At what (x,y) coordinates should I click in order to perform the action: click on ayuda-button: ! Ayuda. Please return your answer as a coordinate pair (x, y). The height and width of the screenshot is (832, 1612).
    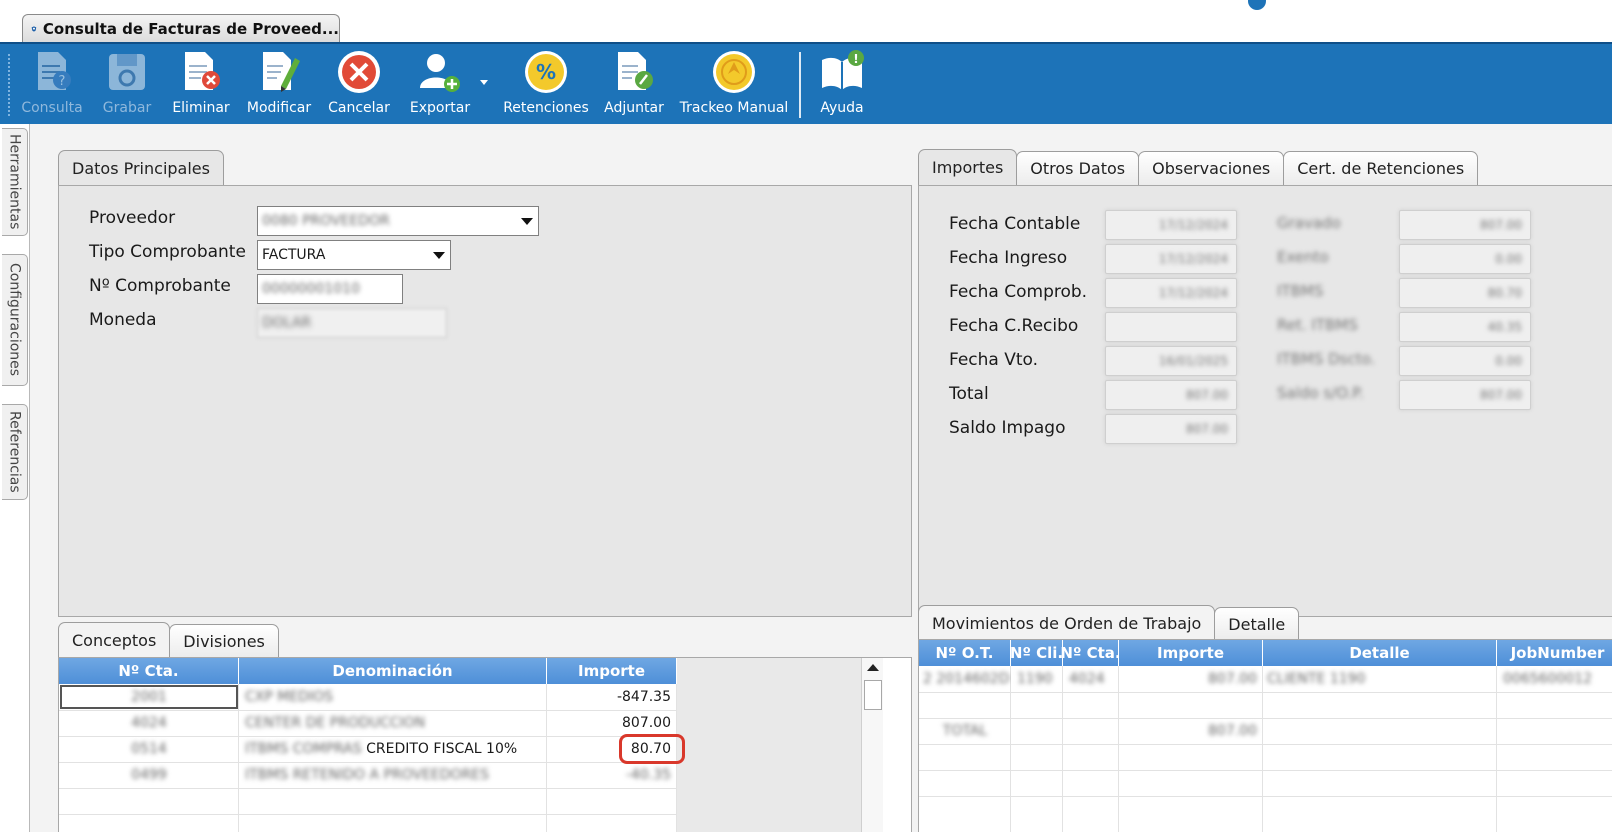
    Looking at the image, I should click on (842, 85).